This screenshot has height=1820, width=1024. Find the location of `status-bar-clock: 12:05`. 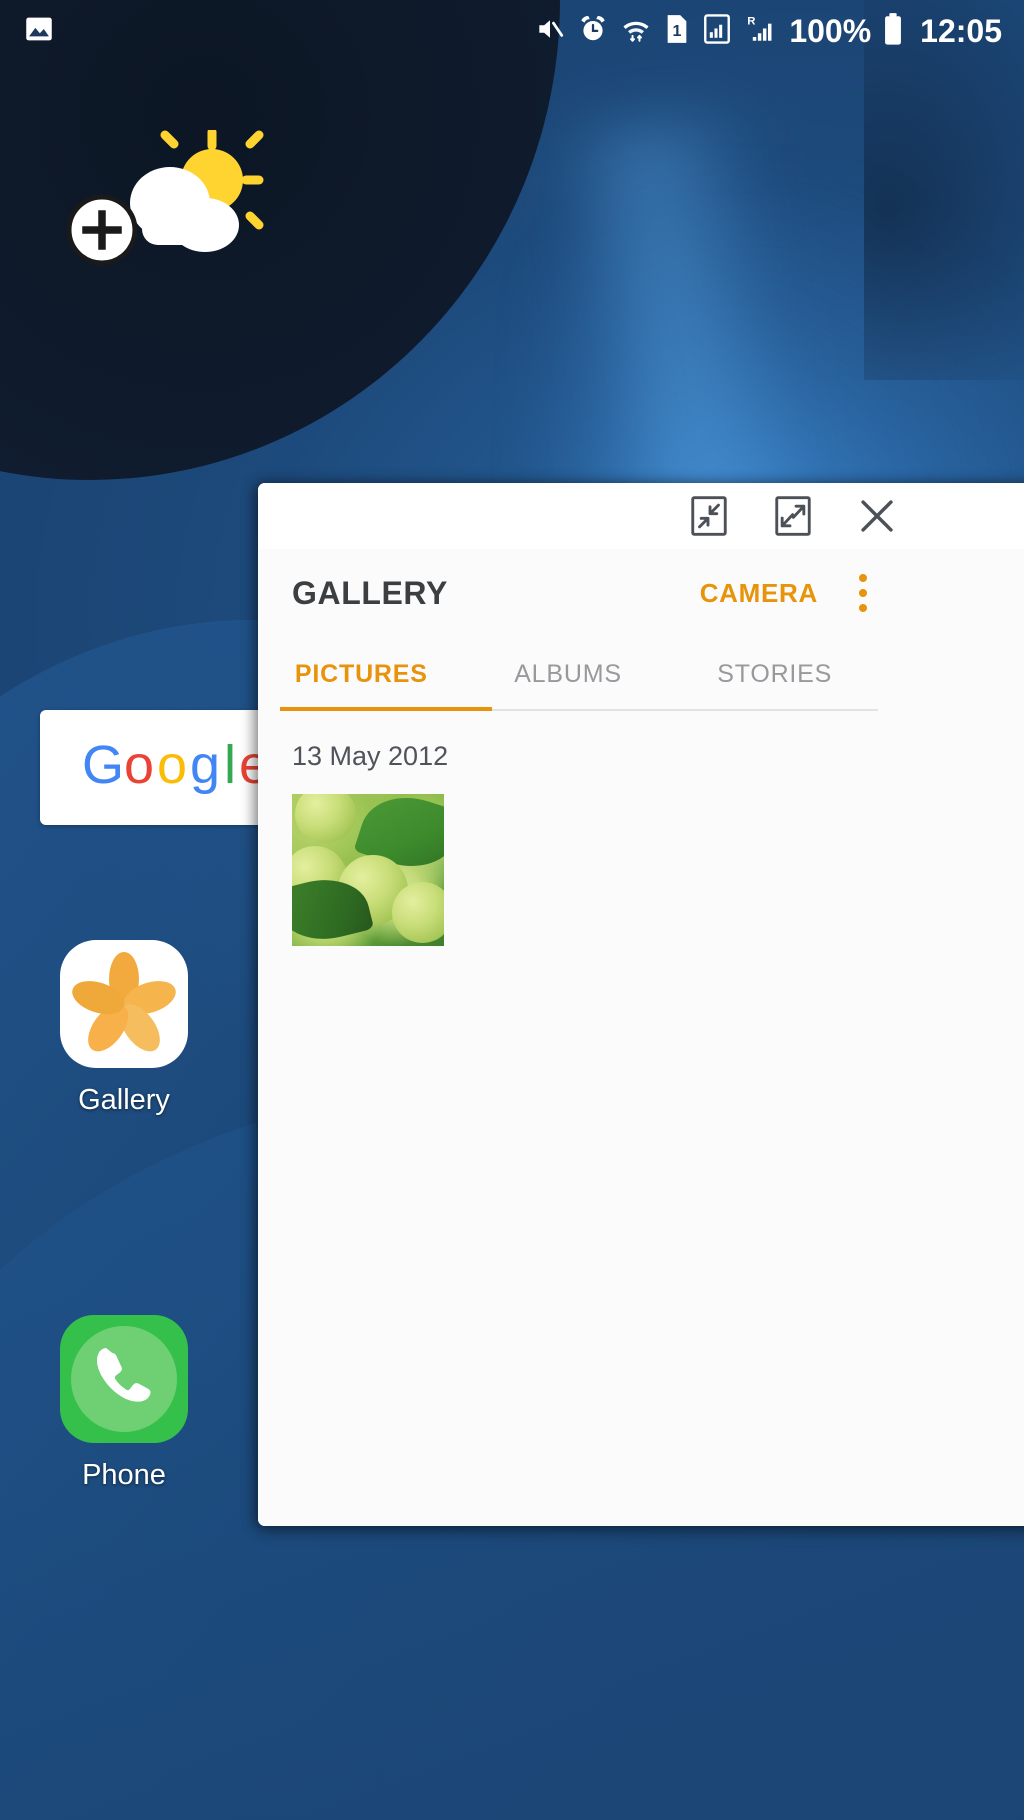

status-bar-clock: 12:05 is located at coordinates (961, 31).